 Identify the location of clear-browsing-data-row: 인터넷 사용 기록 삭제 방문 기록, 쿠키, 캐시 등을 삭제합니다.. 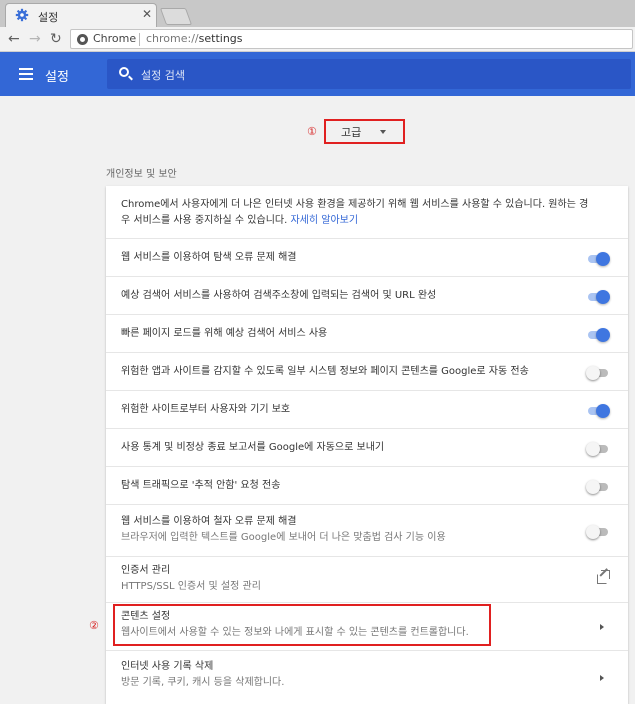
(367, 677).